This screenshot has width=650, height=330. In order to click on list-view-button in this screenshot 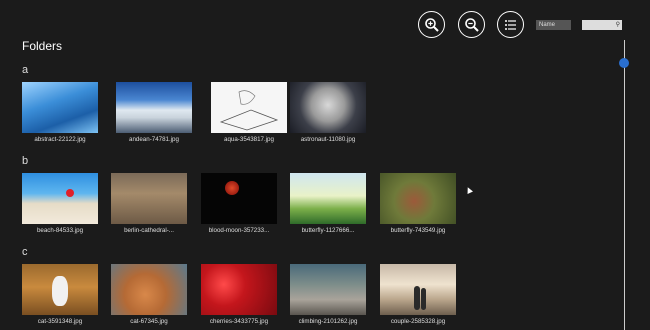, I will do `click(510, 24)`.